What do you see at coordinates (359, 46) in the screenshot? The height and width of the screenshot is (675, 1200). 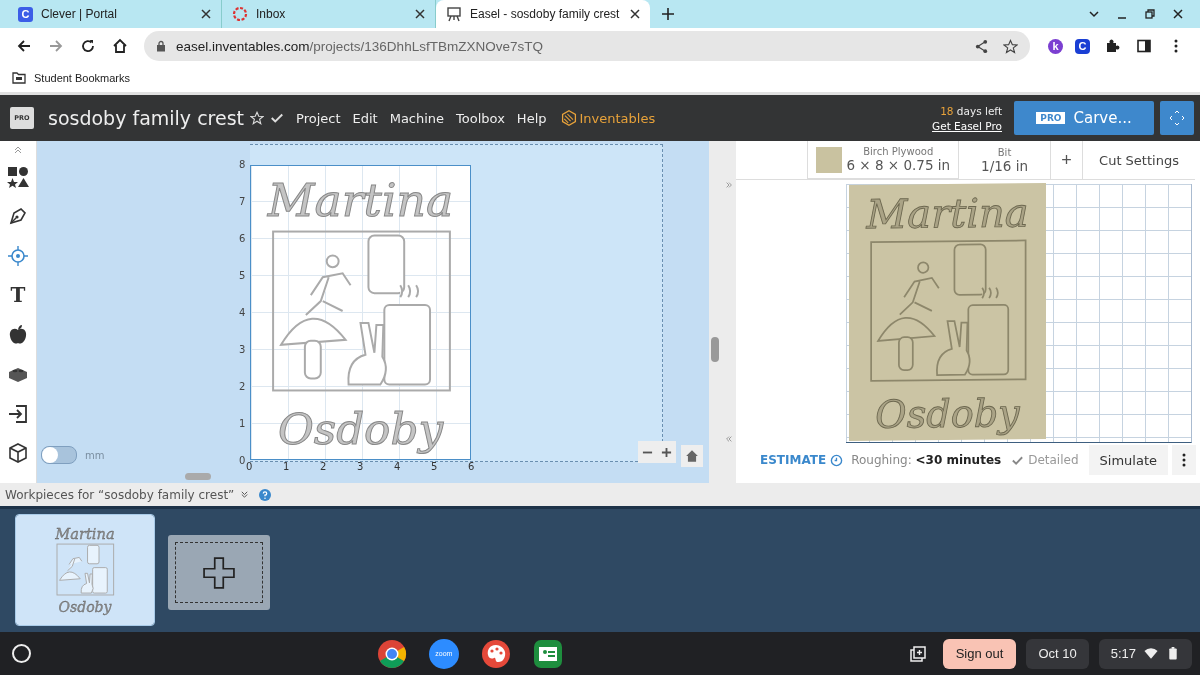 I see `url-text: easel.inventables.com/projects/136DhhLsfTBmZXNOve7sTQ` at bounding box center [359, 46].